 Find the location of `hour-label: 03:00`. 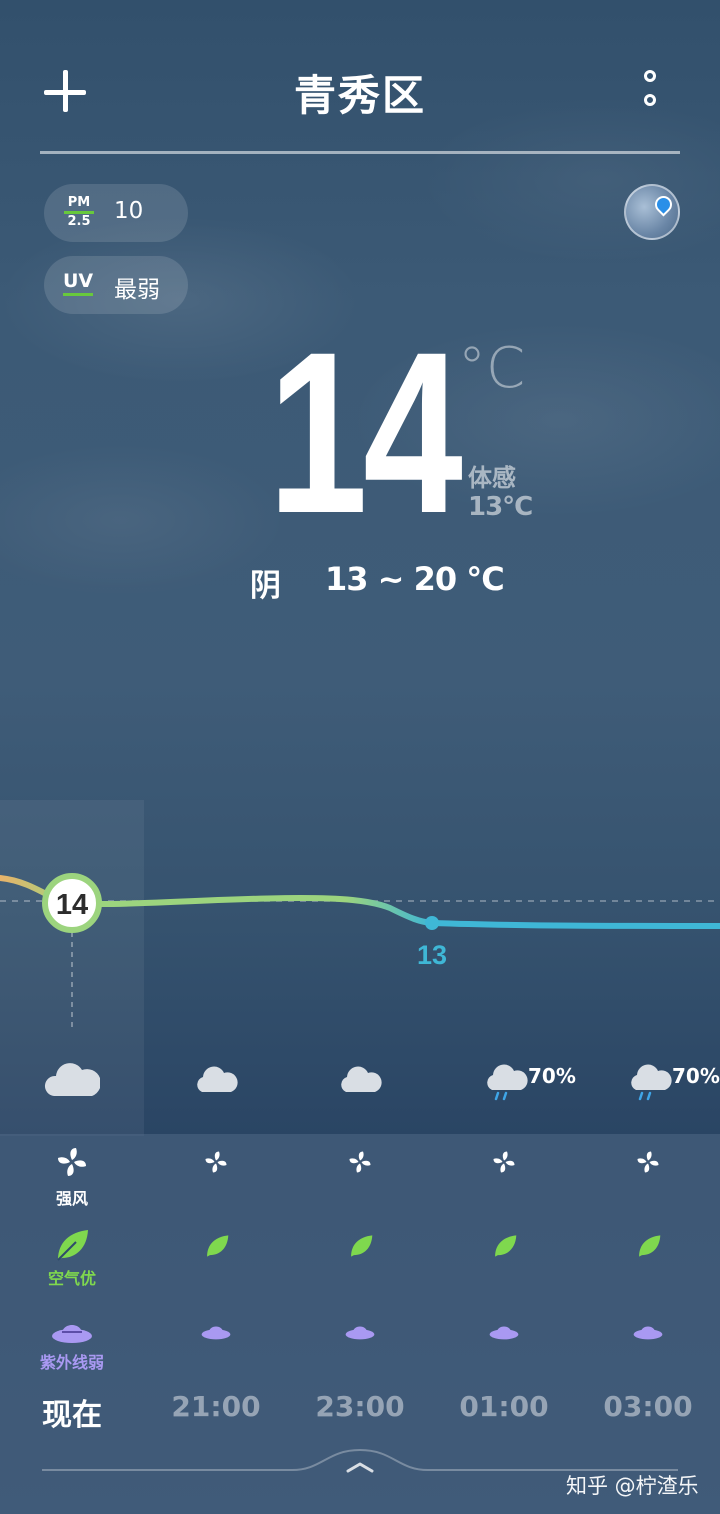

hour-label: 03:00 is located at coordinates (648, 1406).